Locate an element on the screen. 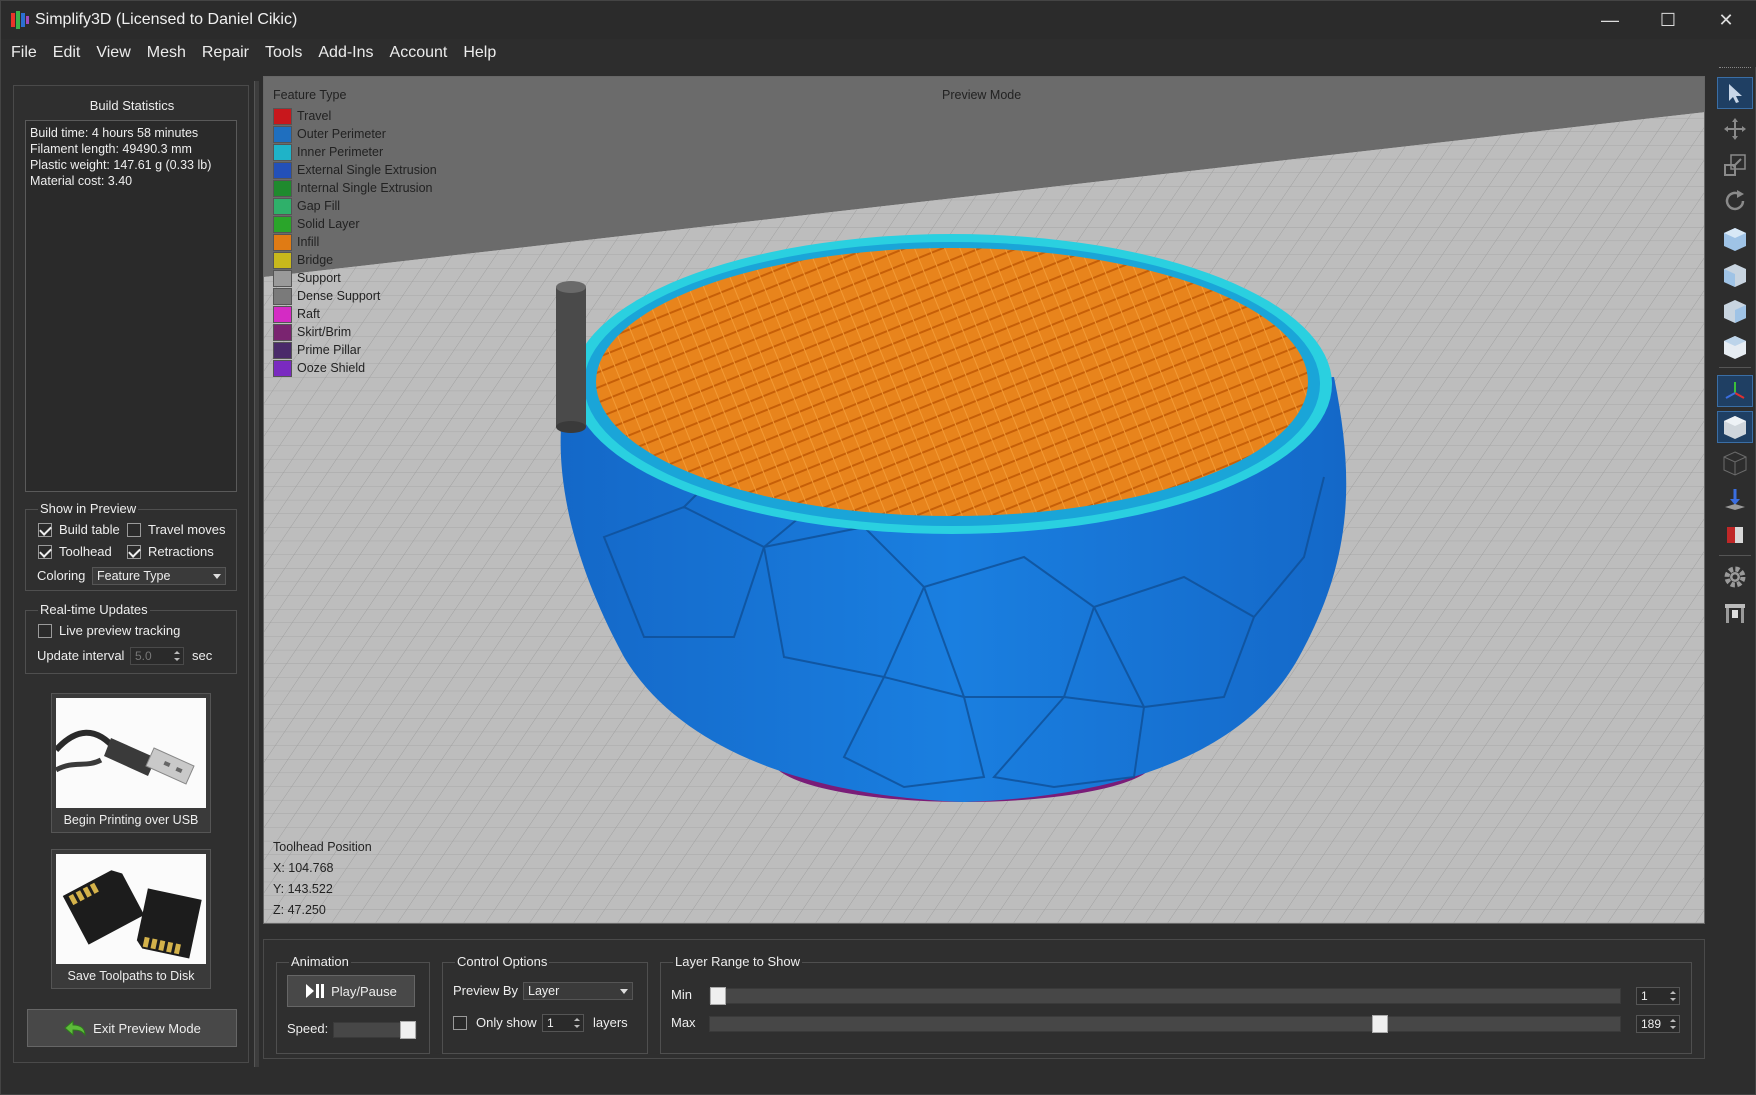 This screenshot has width=1756, height=1095. maximize-button: ☐ is located at coordinates (1668, 20).